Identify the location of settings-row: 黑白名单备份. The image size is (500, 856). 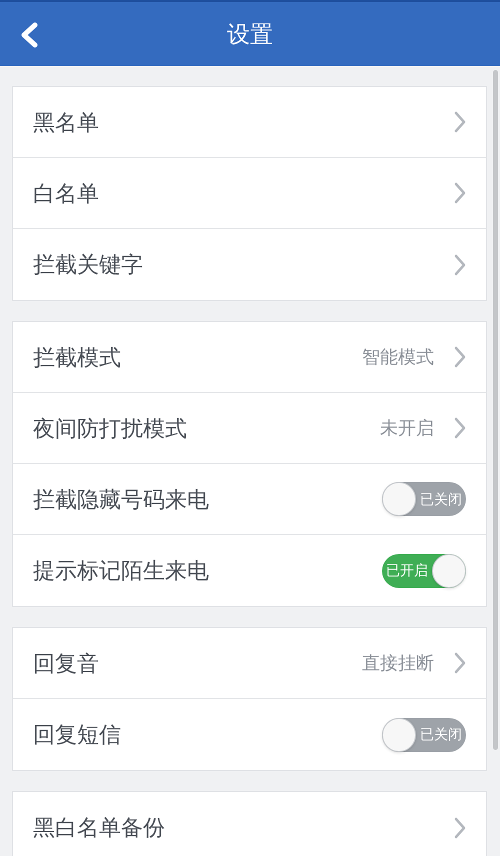
(249, 824).